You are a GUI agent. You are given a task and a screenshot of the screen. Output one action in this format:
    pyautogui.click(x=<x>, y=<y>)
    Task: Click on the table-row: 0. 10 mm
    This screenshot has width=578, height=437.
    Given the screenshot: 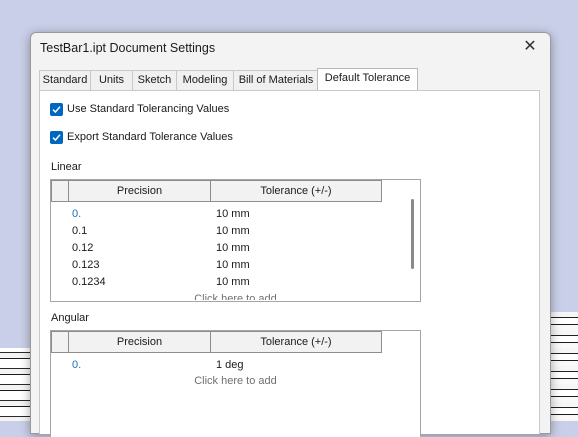 What is the action you would take?
    pyautogui.click(x=226, y=214)
    